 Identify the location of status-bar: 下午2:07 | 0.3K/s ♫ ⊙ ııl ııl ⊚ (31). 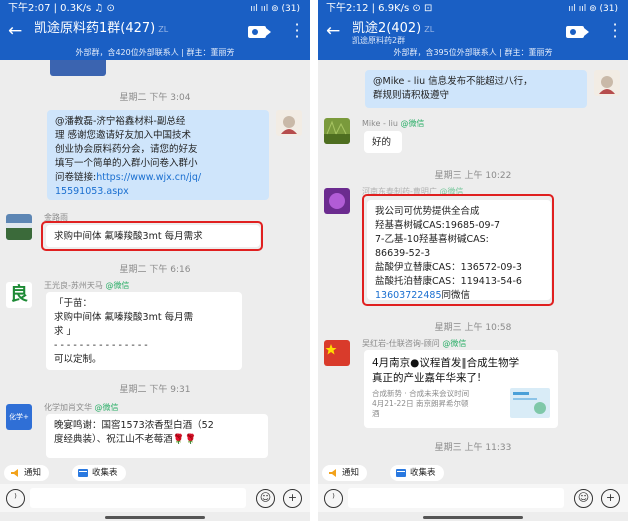
(155, 9).